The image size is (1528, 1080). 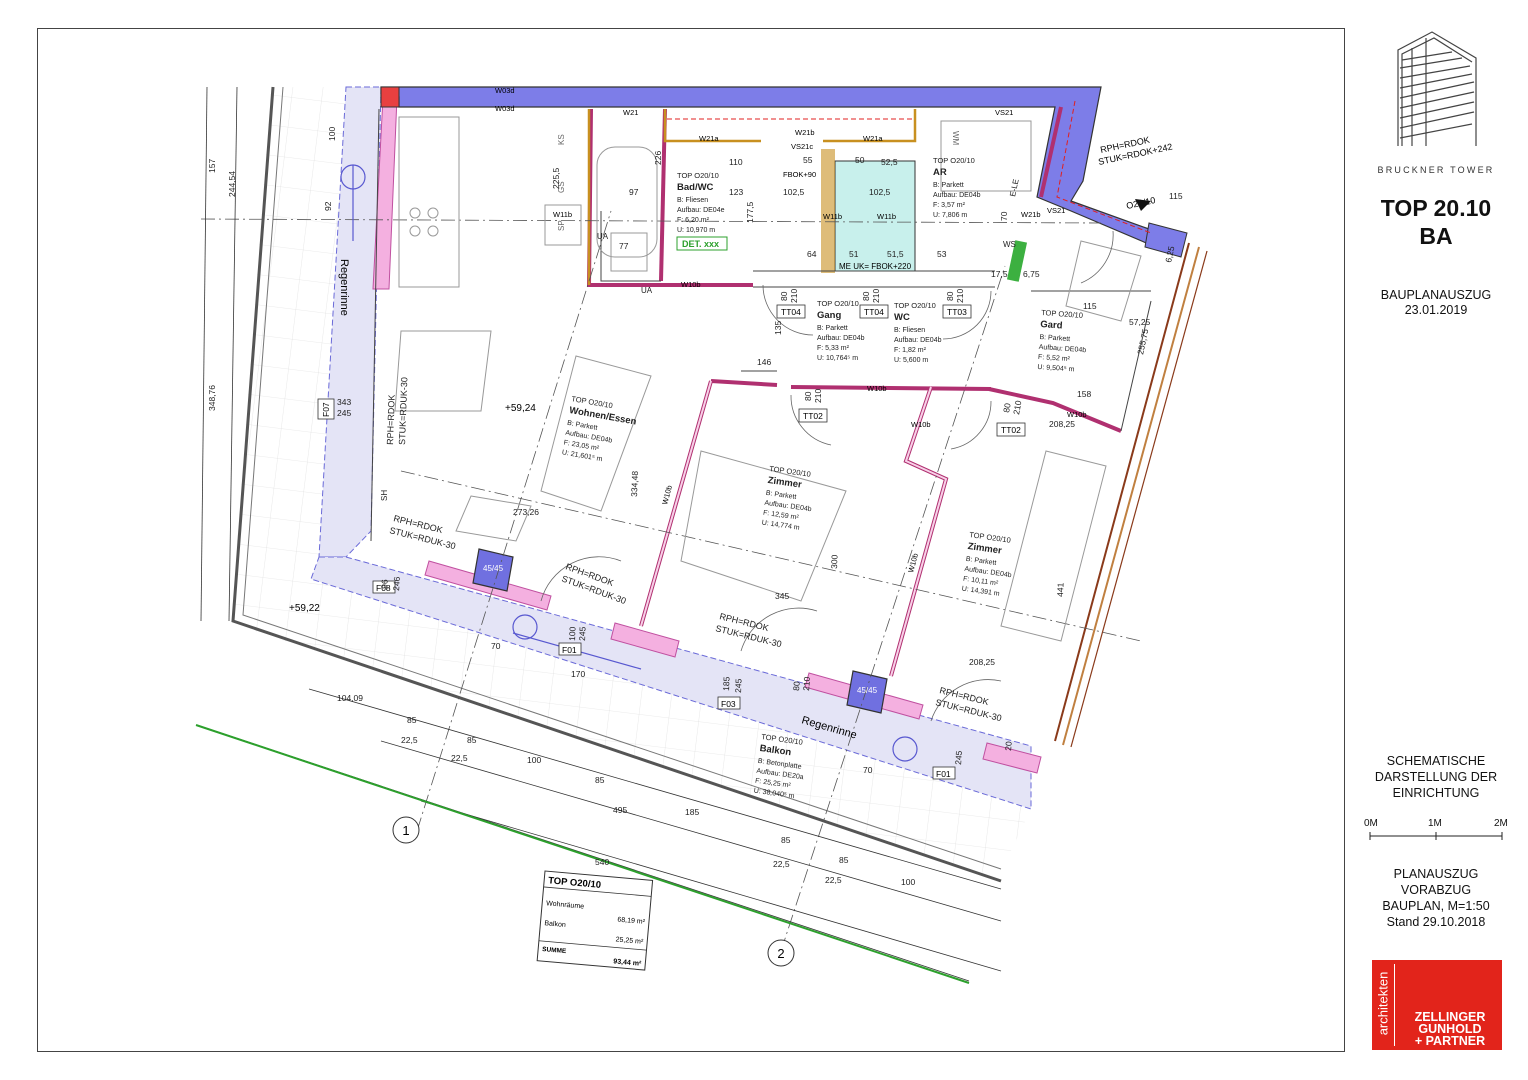 I want to click on svg-text: 273,26, so click(x=526, y=512).